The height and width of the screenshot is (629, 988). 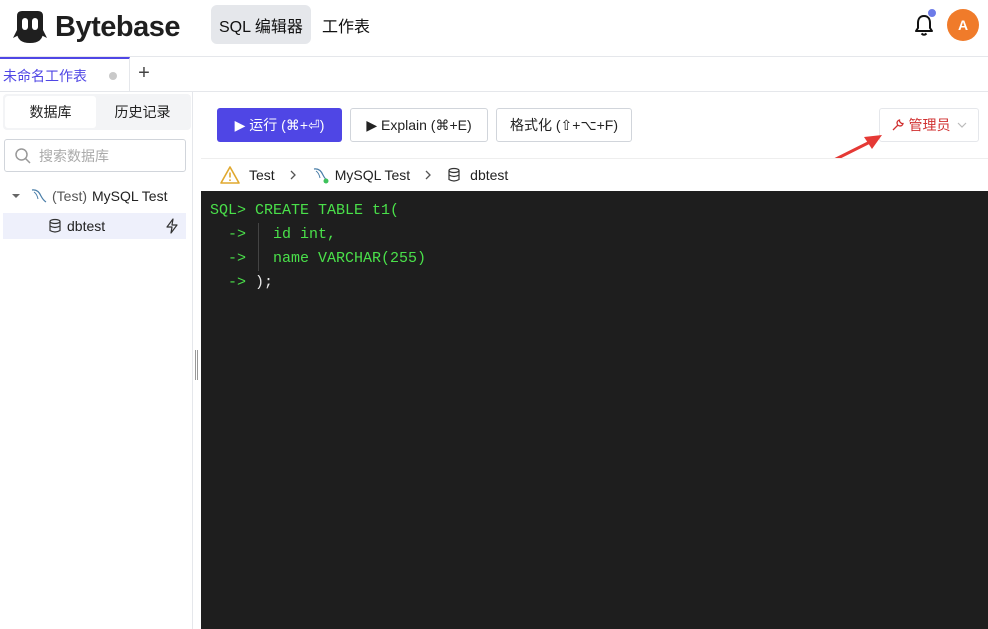 I want to click on notification-dot, so click(x=932, y=13).